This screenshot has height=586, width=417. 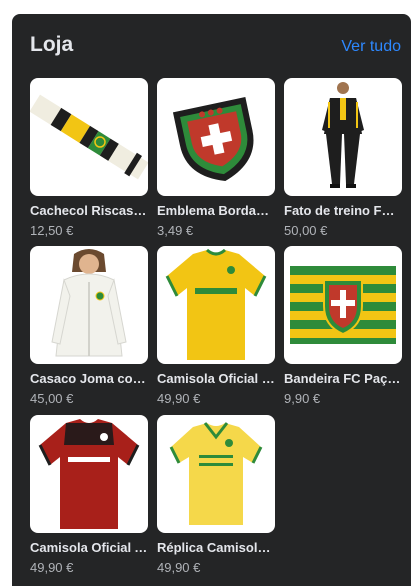 I want to click on product-price: 45,00 €, so click(x=52, y=398).